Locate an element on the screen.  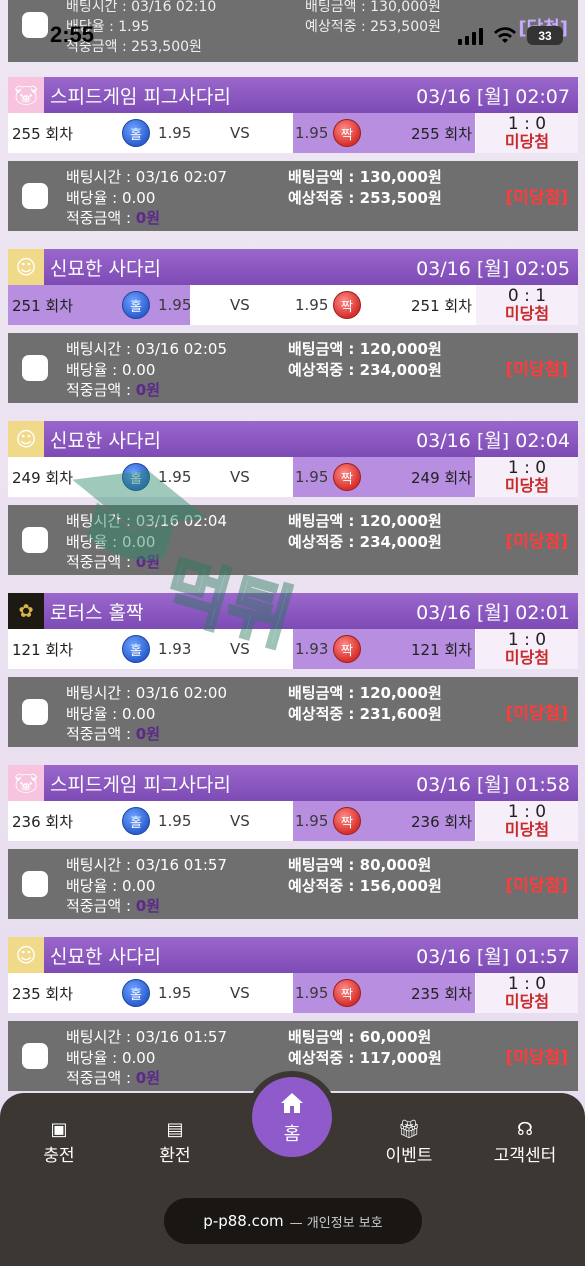
nav-support-label: 고객센터 is located at coordinates (525, 1156).